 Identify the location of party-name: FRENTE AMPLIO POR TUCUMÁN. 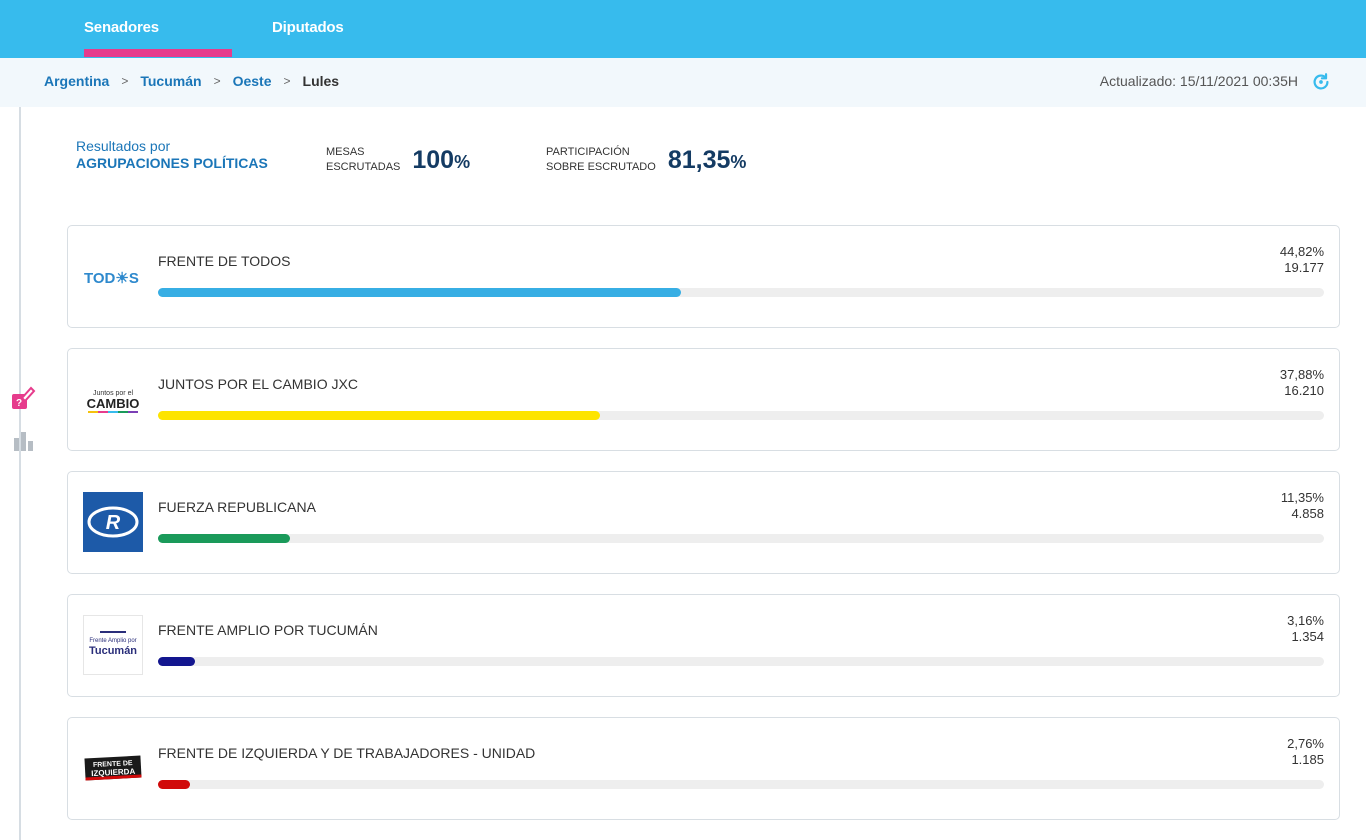
(268, 630).